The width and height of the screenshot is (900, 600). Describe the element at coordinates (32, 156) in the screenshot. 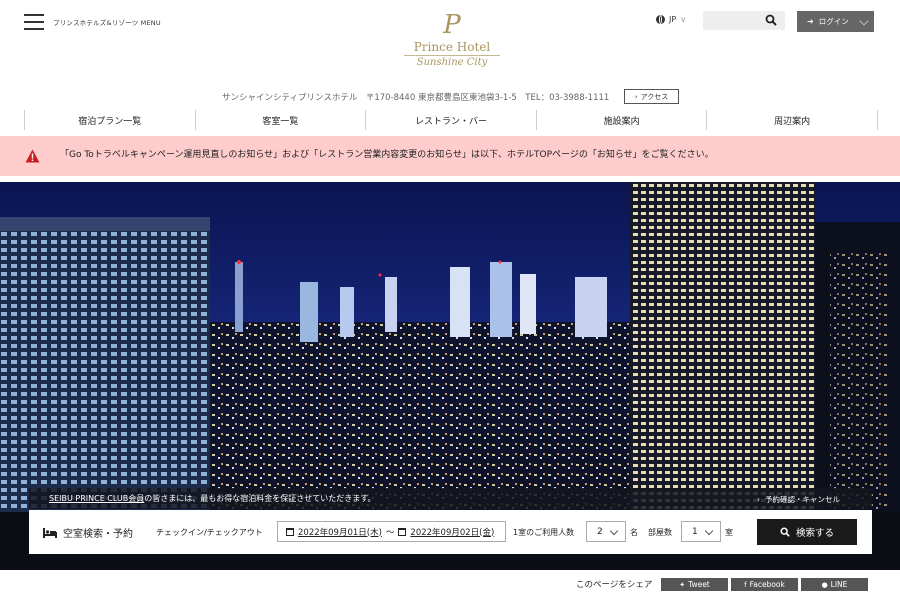

I see `warning-icon` at that location.